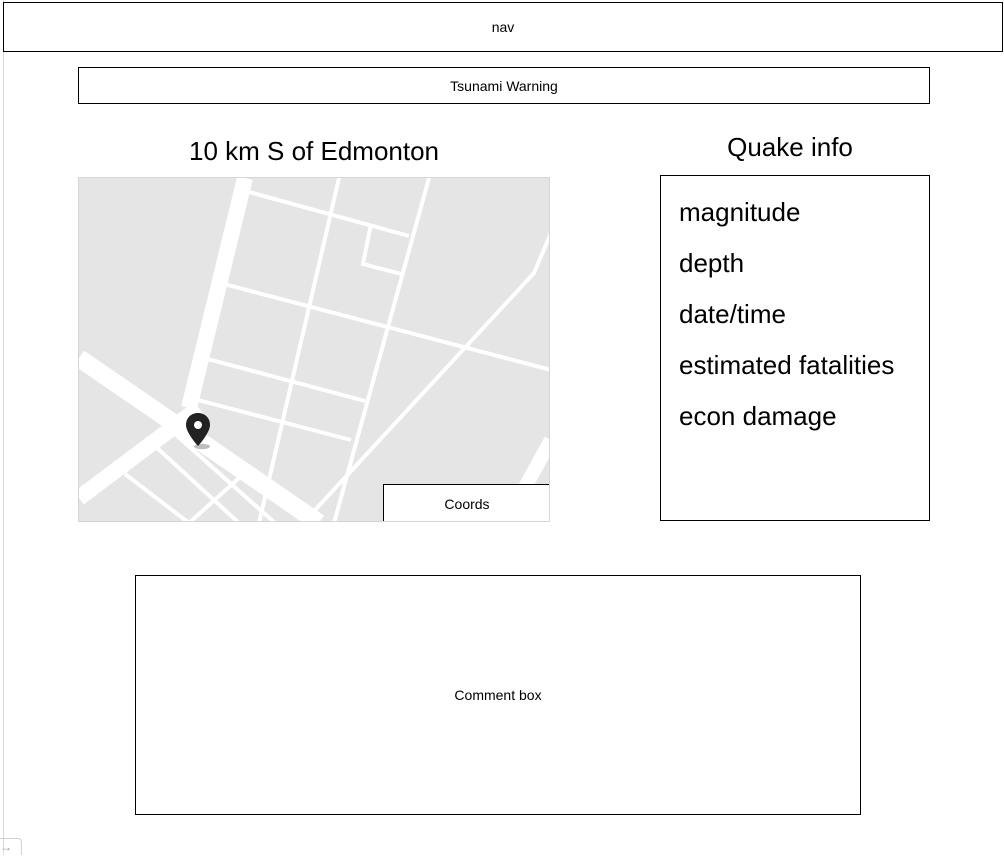 The width and height of the screenshot is (1004, 856). I want to click on info-item-depth: depth, so click(712, 263).